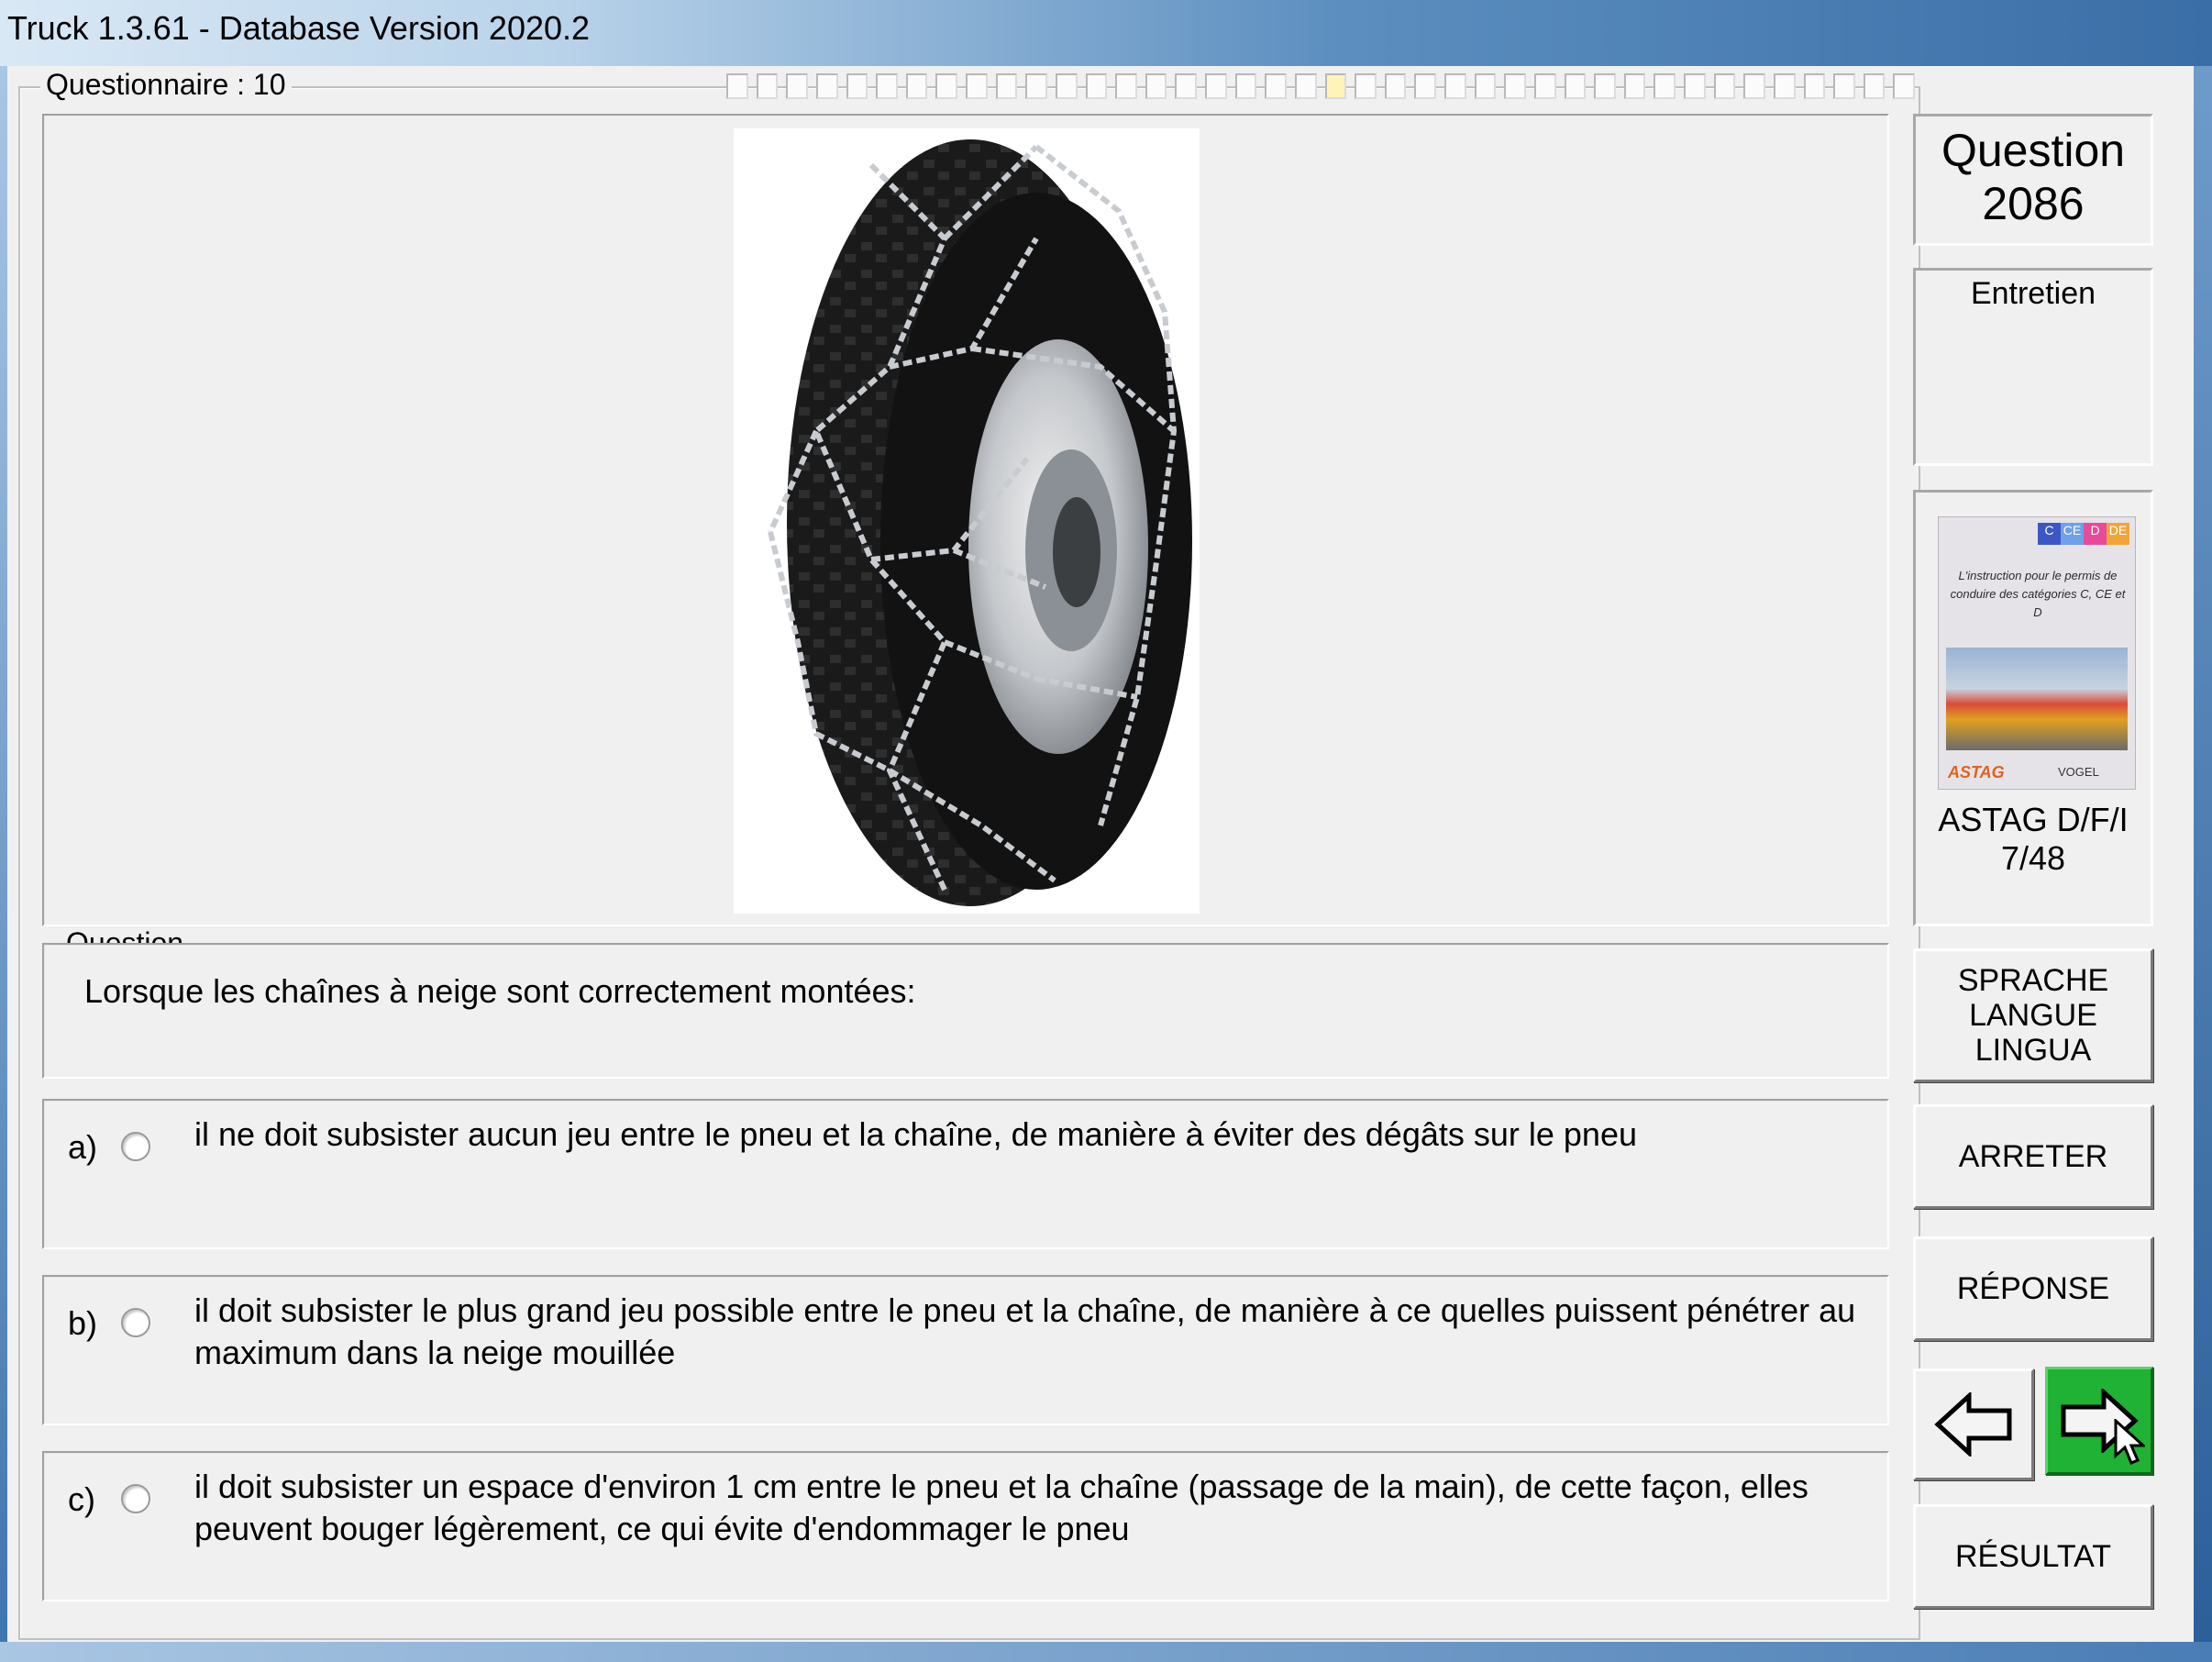 The height and width of the screenshot is (1662, 2212). I want to click on window-title: Truck 1.3.61 - Database Version 2020.2, so click(299, 28).